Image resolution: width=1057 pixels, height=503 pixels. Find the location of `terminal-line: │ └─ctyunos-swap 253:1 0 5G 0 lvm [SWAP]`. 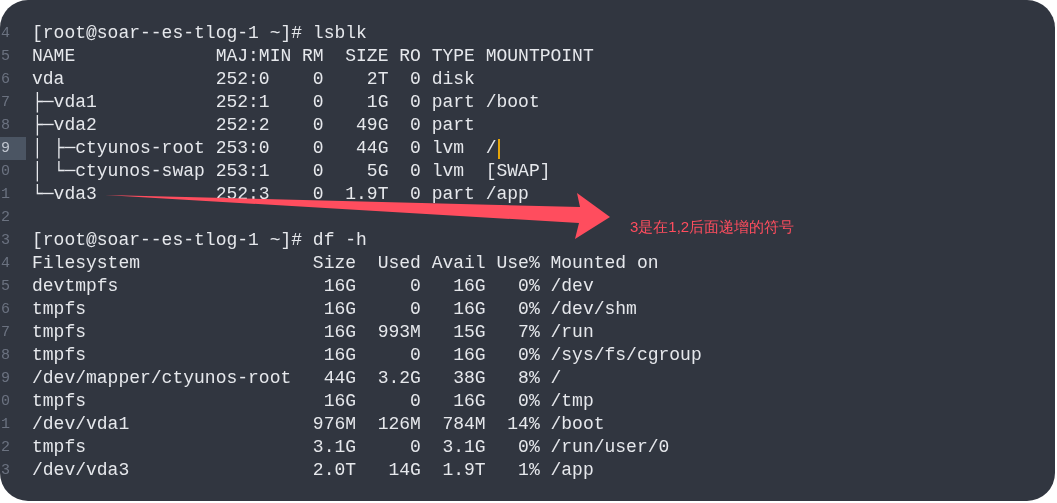

terminal-line: │ └─ctyunos-swap 253:1 0 5G 0 lvm [SWAP] is located at coordinates (291, 171).